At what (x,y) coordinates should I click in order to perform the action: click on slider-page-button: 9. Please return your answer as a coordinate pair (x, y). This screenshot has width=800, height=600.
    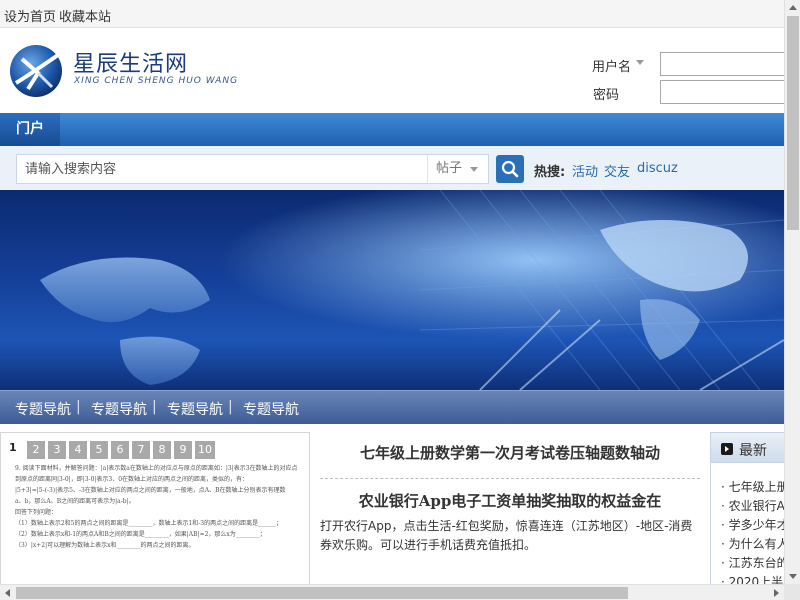
    Looking at the image, I should click on (183, 450).